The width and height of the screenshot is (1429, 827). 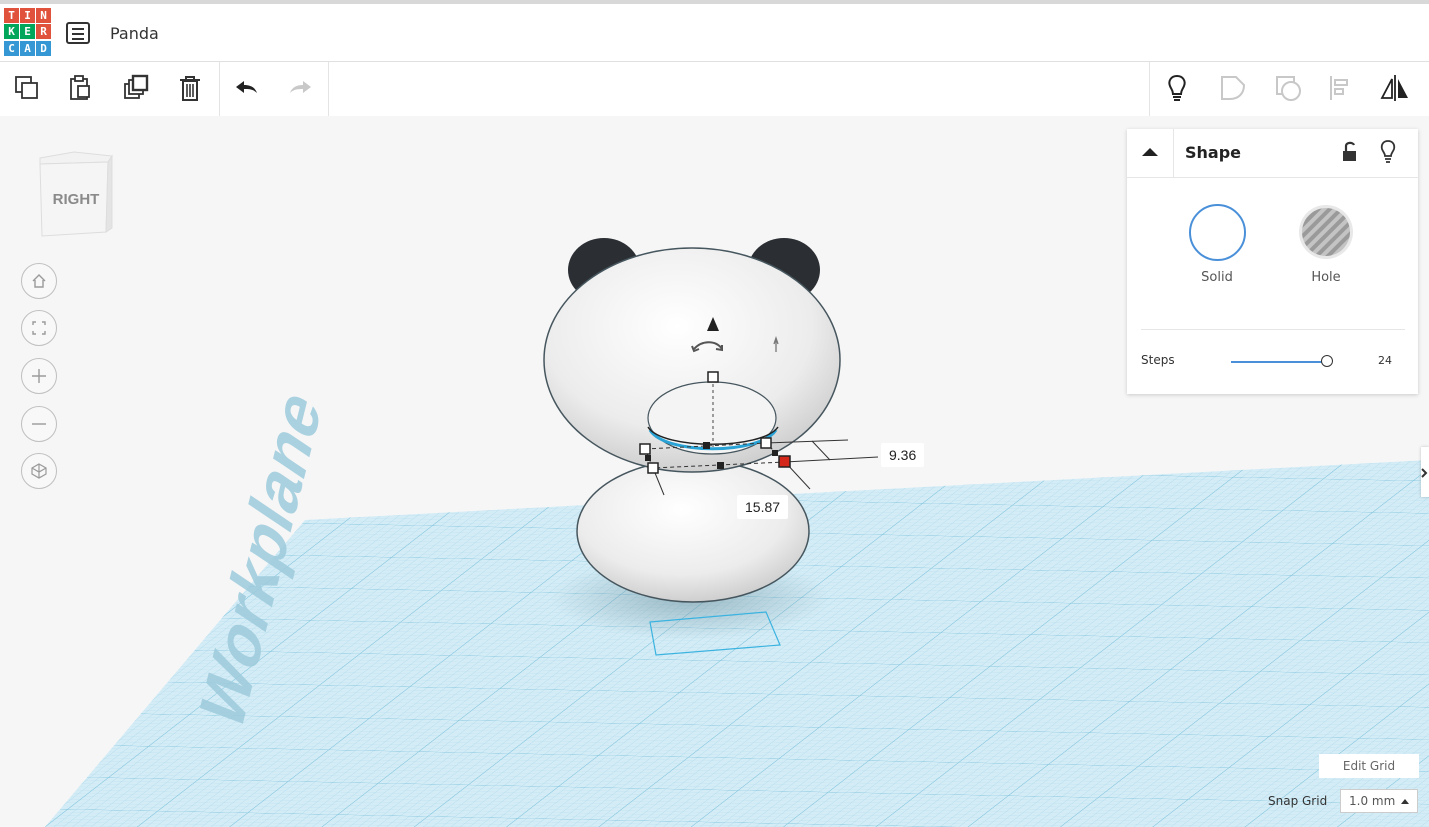 I want to click on lightbulb-icon, so click(x=1177, y=88).